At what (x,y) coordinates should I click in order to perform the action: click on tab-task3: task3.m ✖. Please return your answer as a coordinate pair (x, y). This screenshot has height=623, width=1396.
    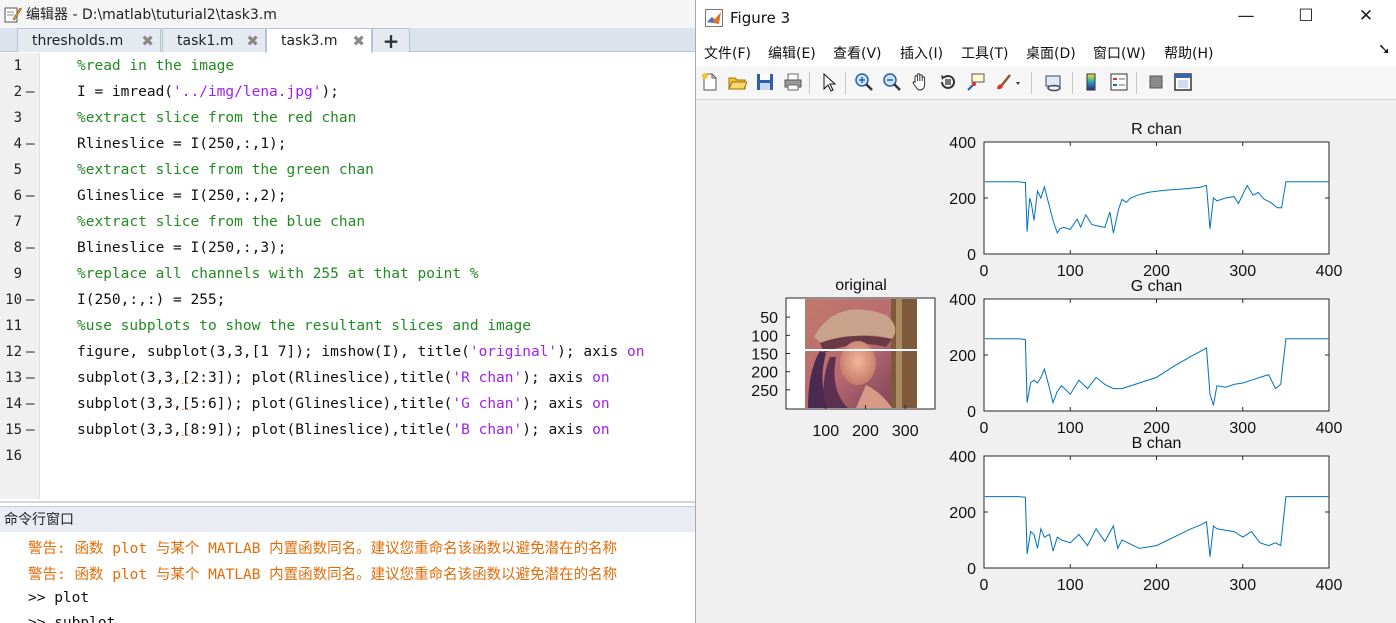
    Looking at the image, I should click on (319, 40).